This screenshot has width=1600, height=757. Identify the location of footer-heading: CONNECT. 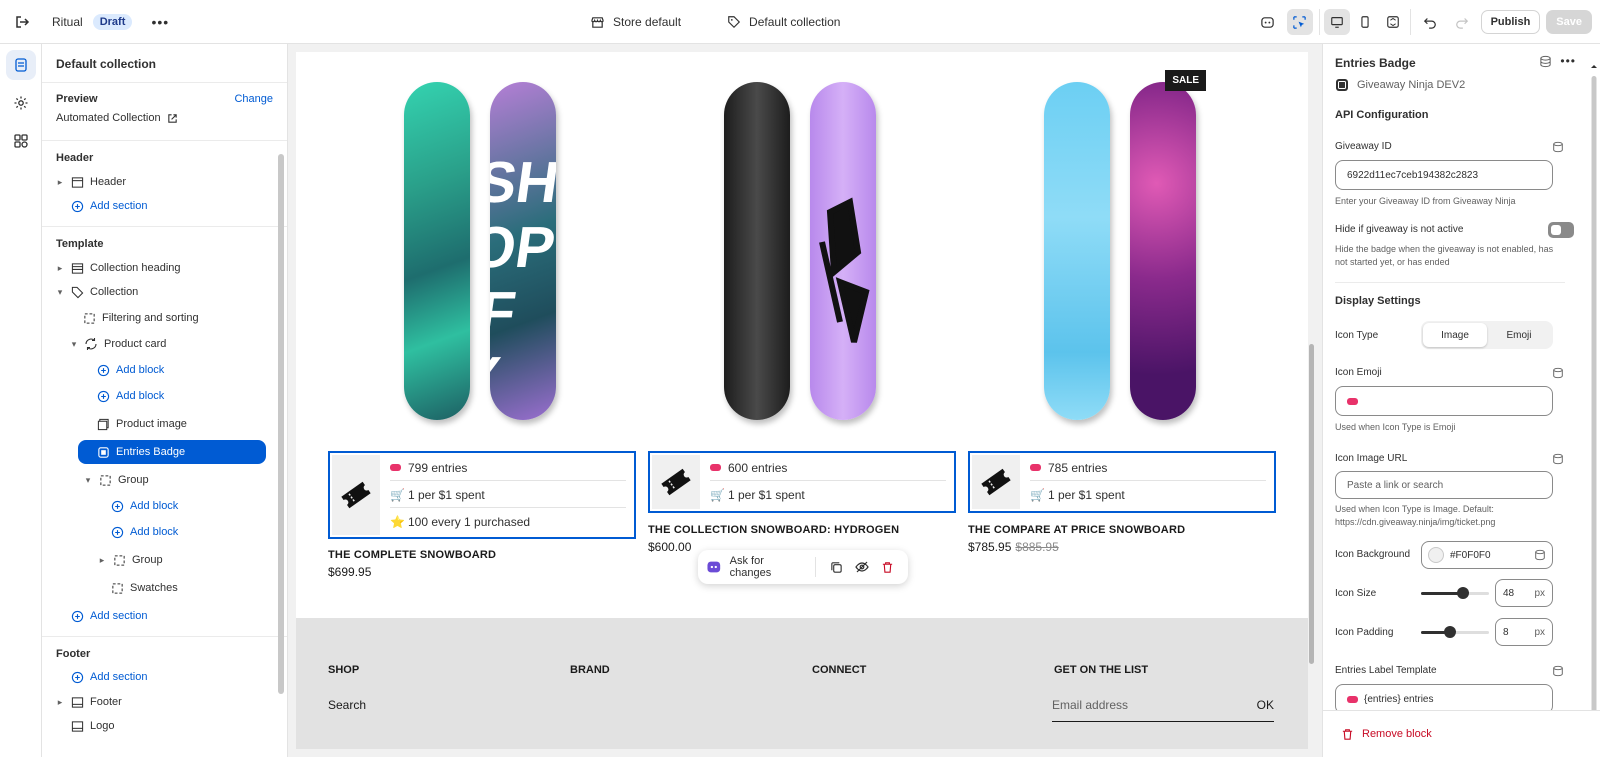
(839, 670).